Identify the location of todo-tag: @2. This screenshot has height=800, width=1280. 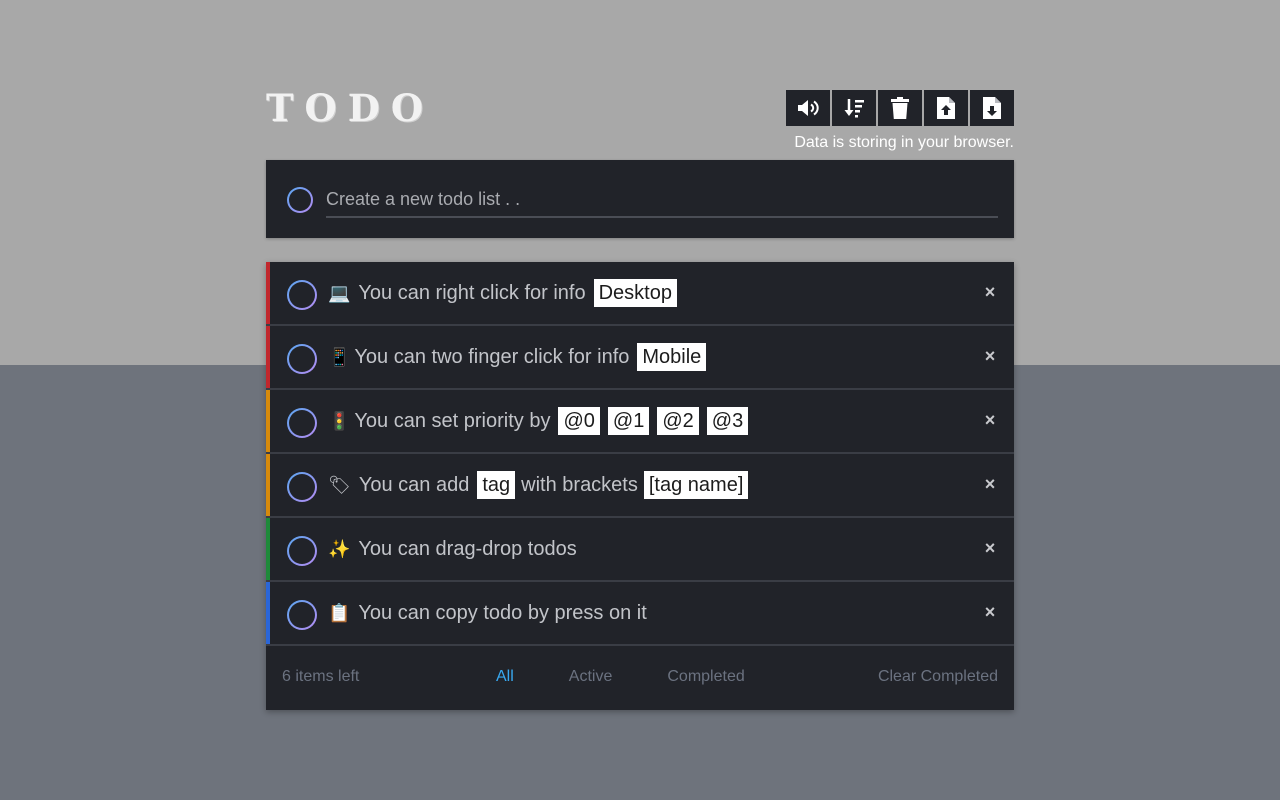
(678, 421).